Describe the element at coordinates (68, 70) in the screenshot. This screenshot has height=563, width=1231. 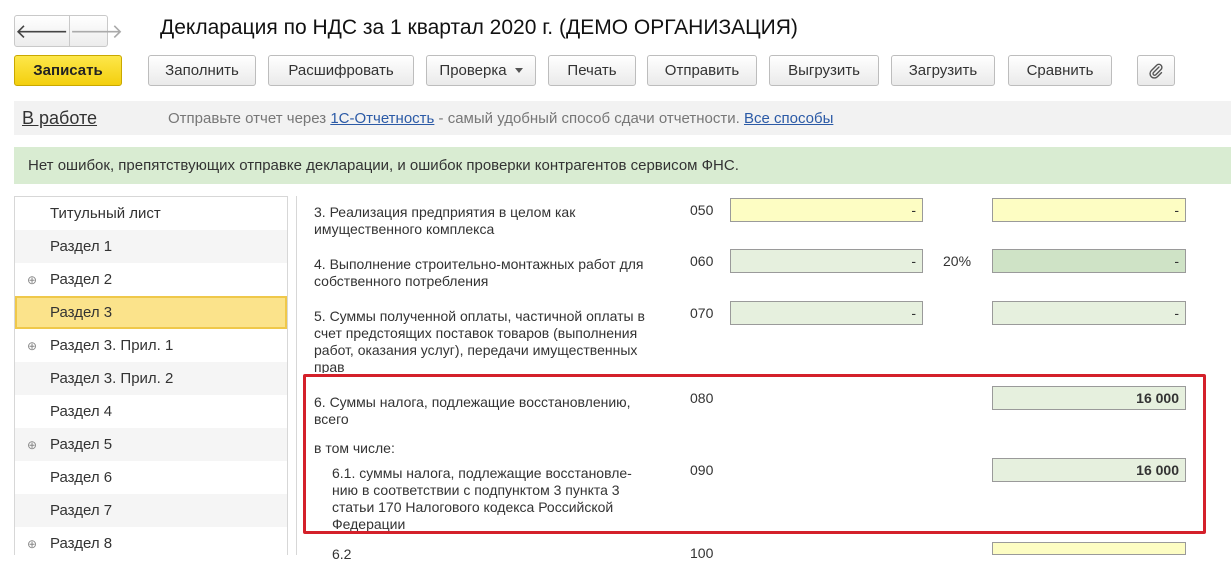
I see `save-button: Записать` at that location.